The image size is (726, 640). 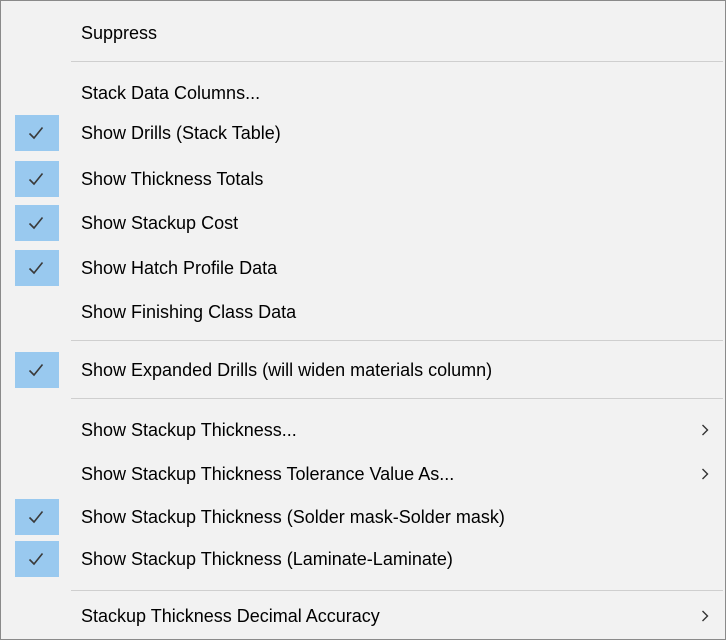 I want to click on menu-item-show-stackup-cost: Show Stackup Cost, so click(x=363, y=223).